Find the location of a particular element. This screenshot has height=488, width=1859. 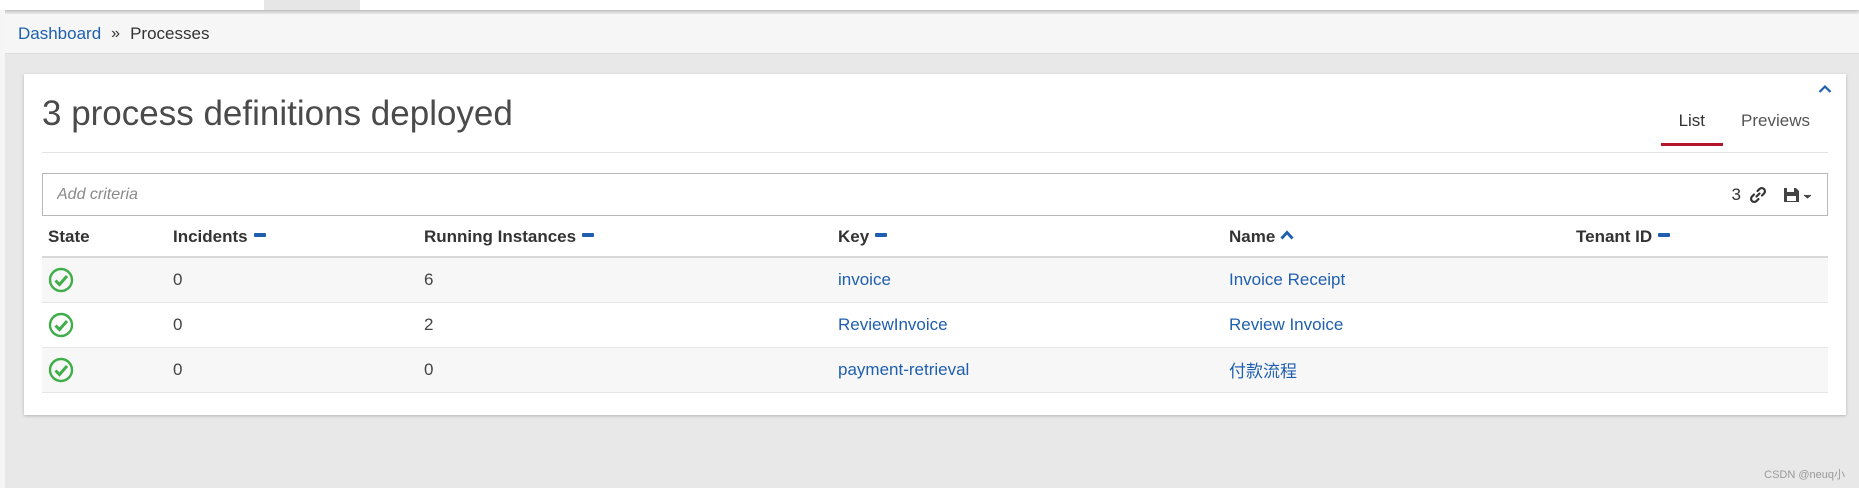

process-key-link: invoice is located at coordinates (864, 279).